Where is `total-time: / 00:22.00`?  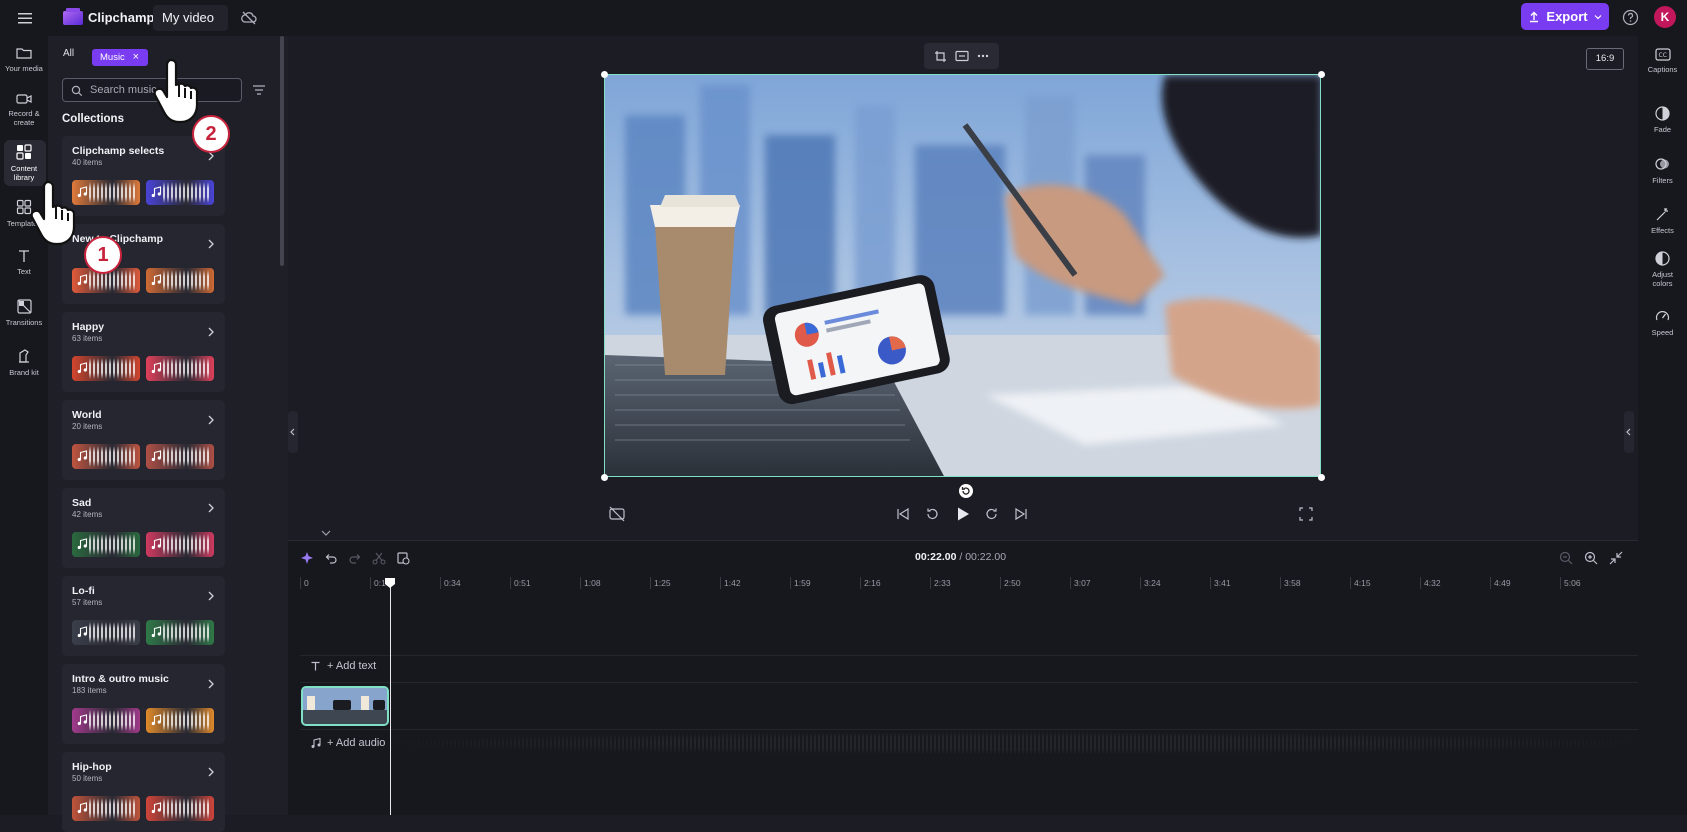 total-time: / 00:22.00 is located at coordinates (983, 557).